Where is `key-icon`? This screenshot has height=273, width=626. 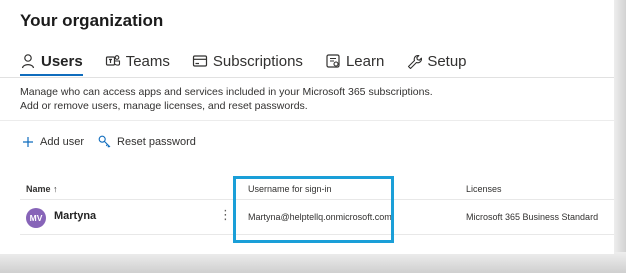
key-icon is located at coordinates (104, 141).